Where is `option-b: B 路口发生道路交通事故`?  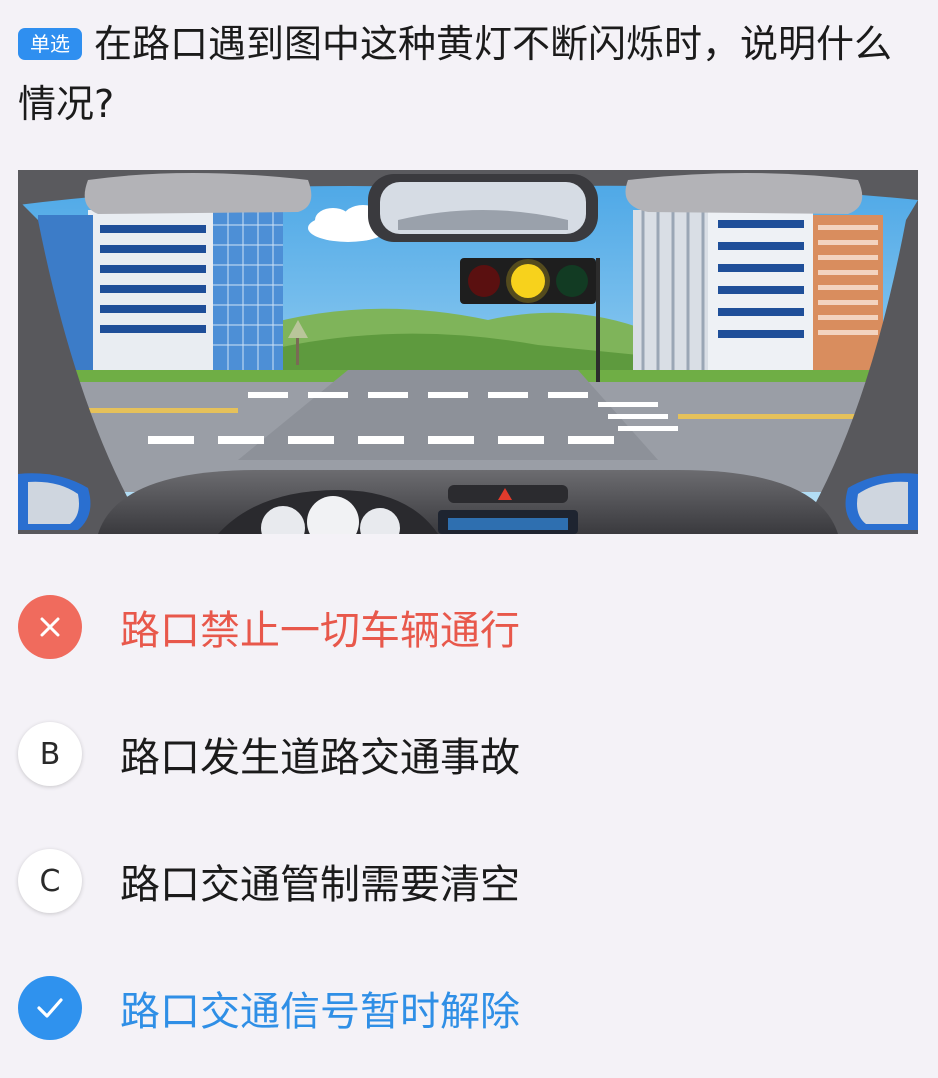
option-b: B 路口发生道路交通事故 is located at coordinates (468, 754).